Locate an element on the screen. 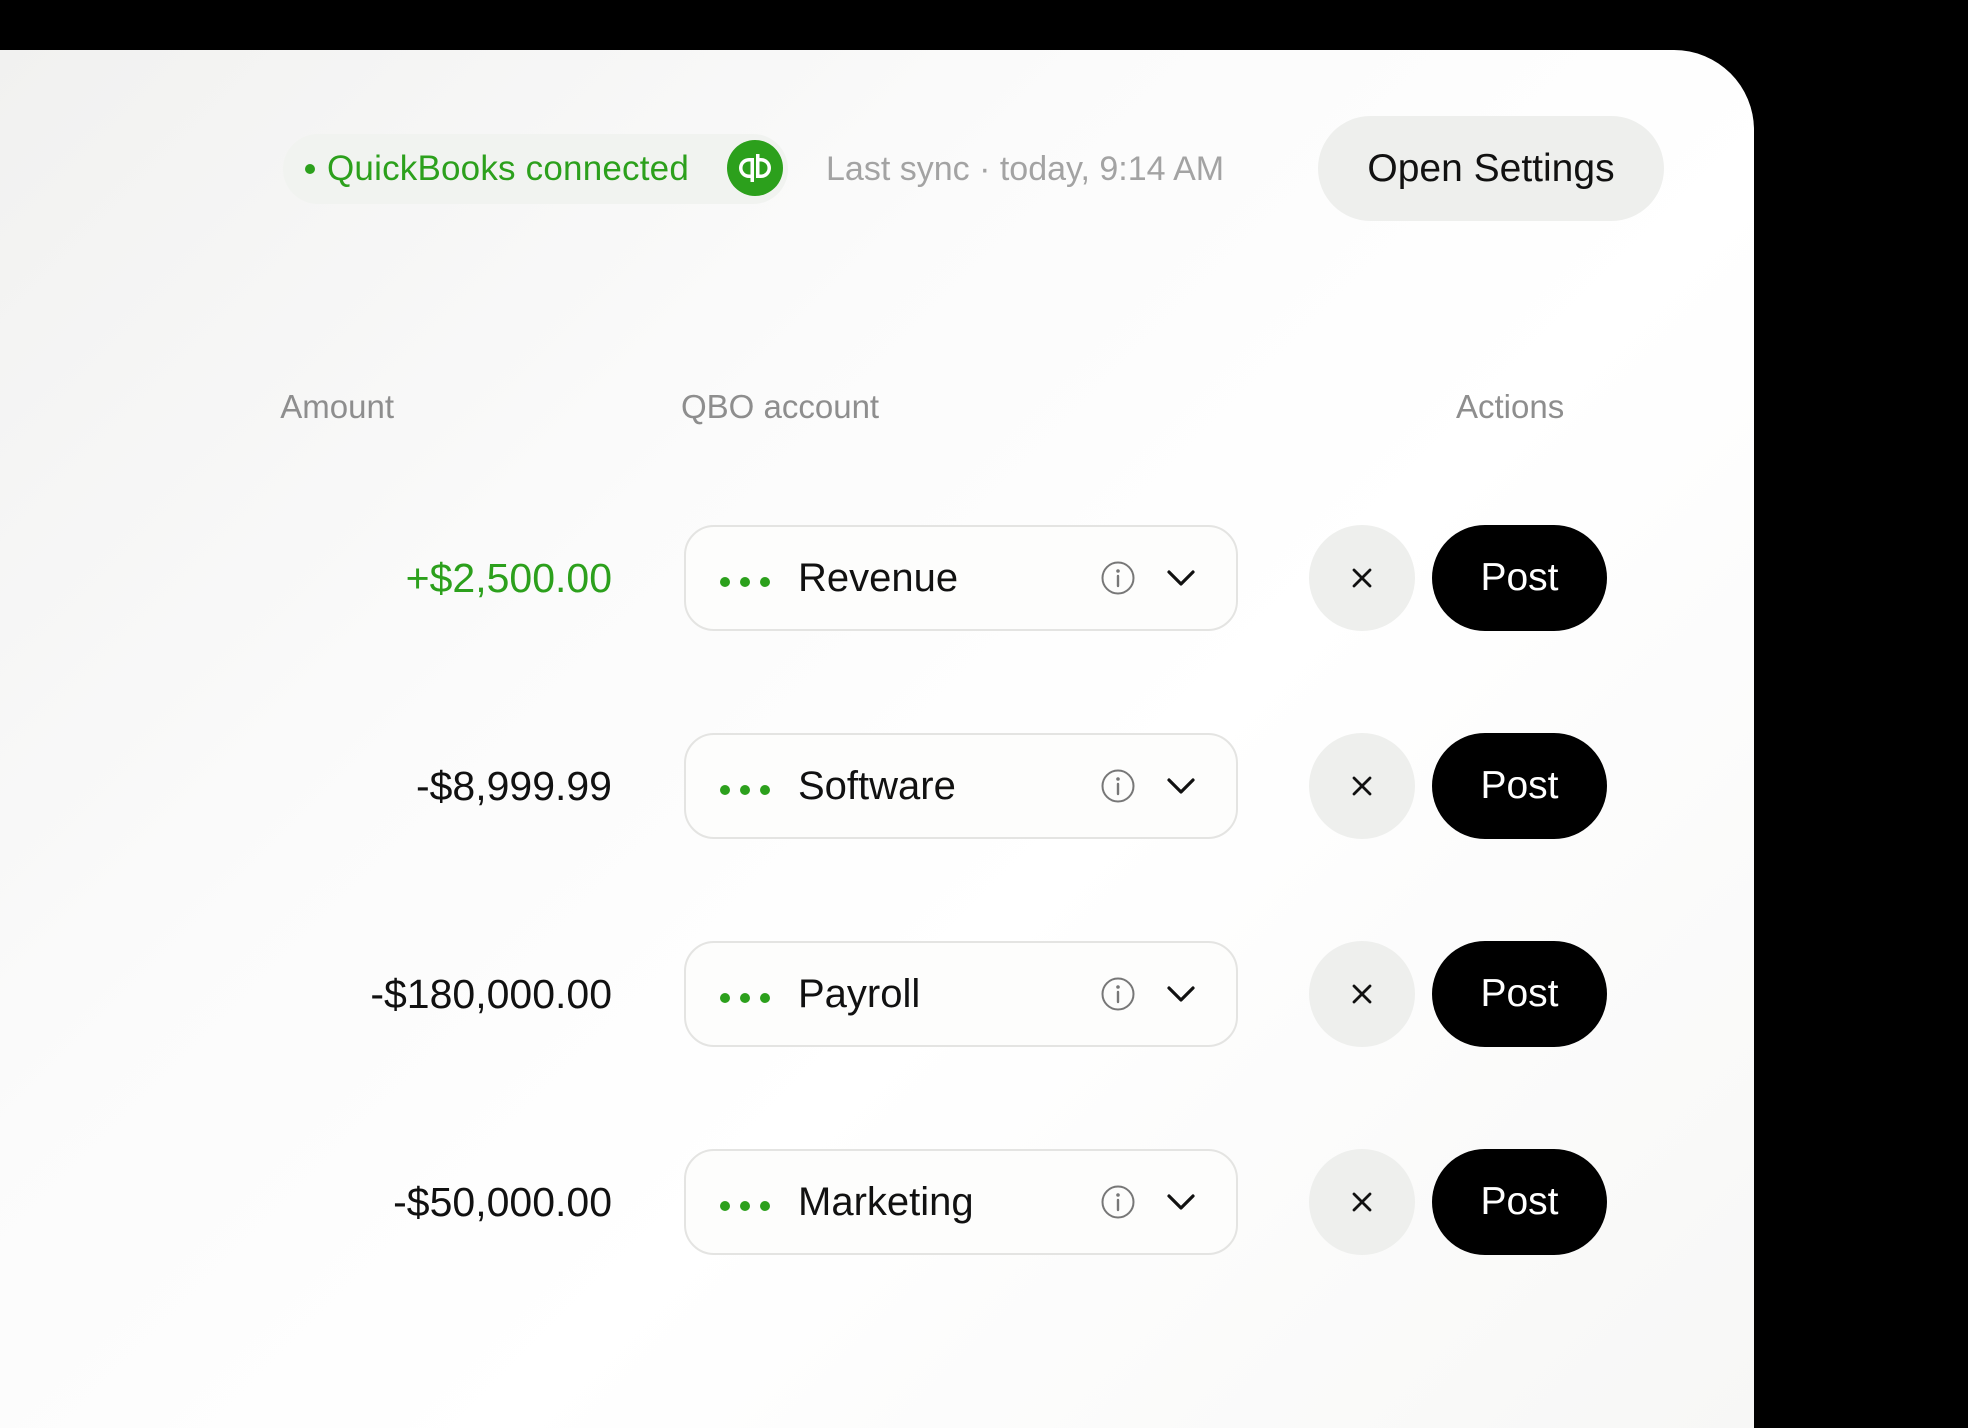  last-sync-text: Last sync · today, 9:14 AM is located at coordinates (1025, 169).